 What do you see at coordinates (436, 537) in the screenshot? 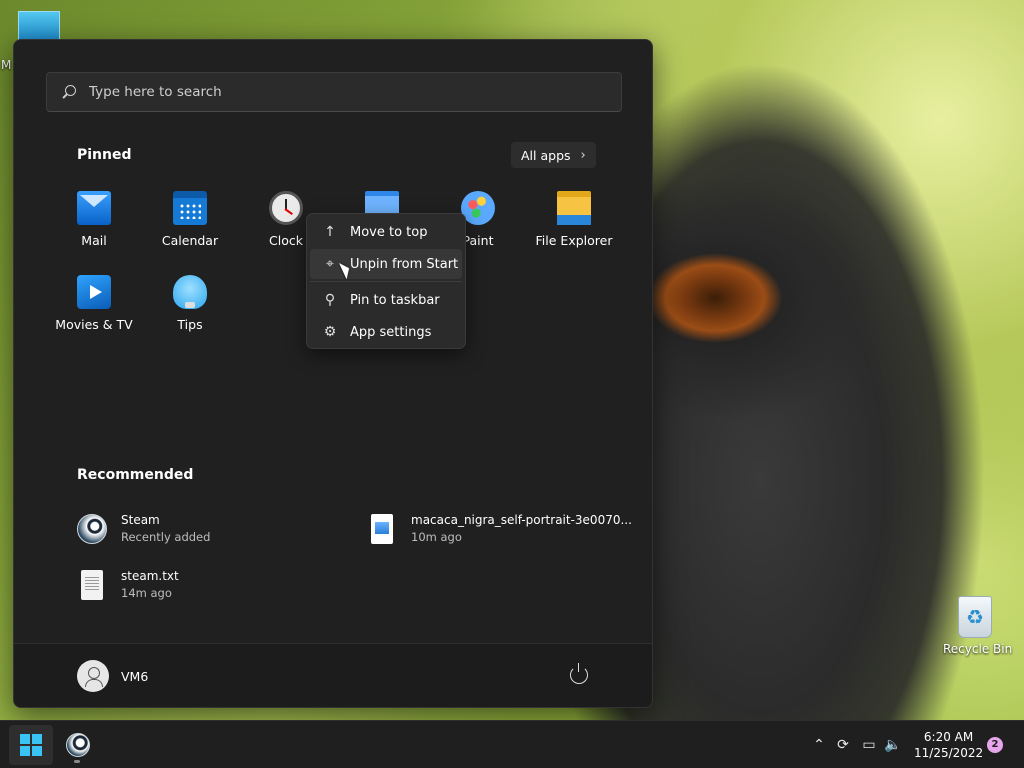
I see `recommended-item-detail: 10m ago` at bounding box center [436, 537].